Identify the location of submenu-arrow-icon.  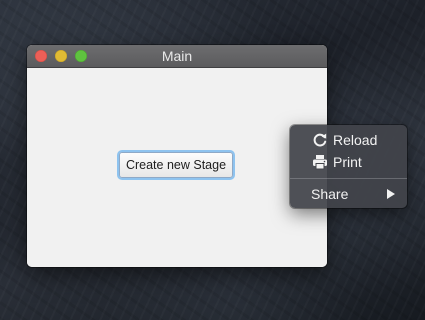
(391, 194).